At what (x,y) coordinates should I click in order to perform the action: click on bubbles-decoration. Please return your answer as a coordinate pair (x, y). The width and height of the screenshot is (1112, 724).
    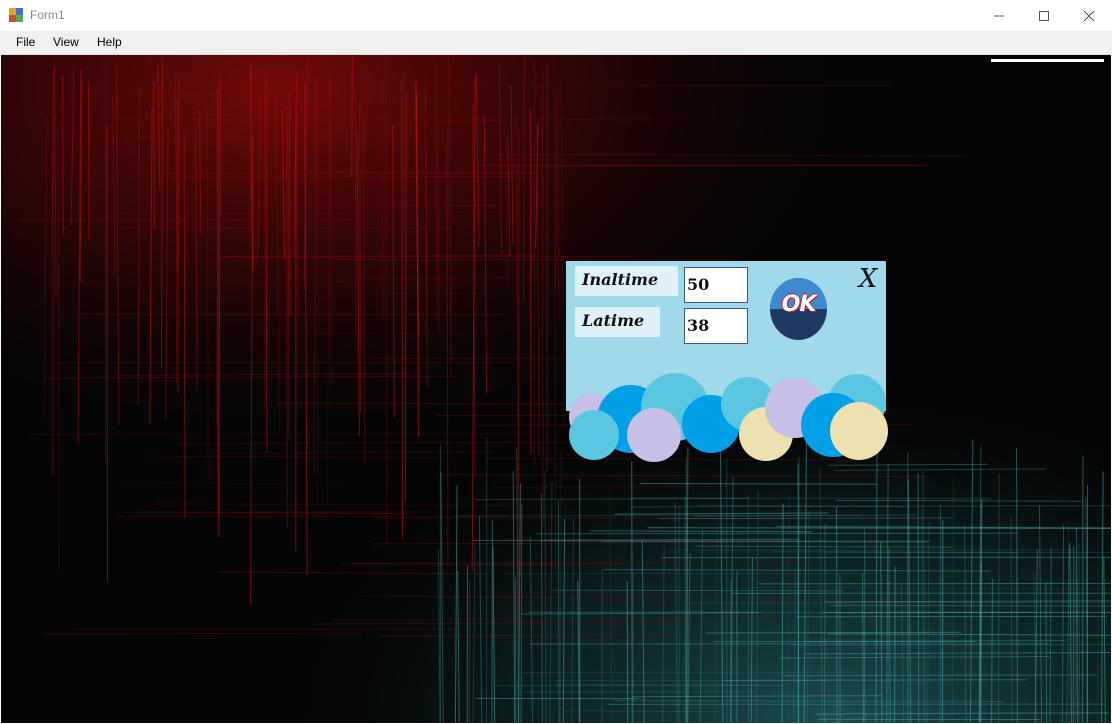
    Looking at the image, I should click on (728, 417).